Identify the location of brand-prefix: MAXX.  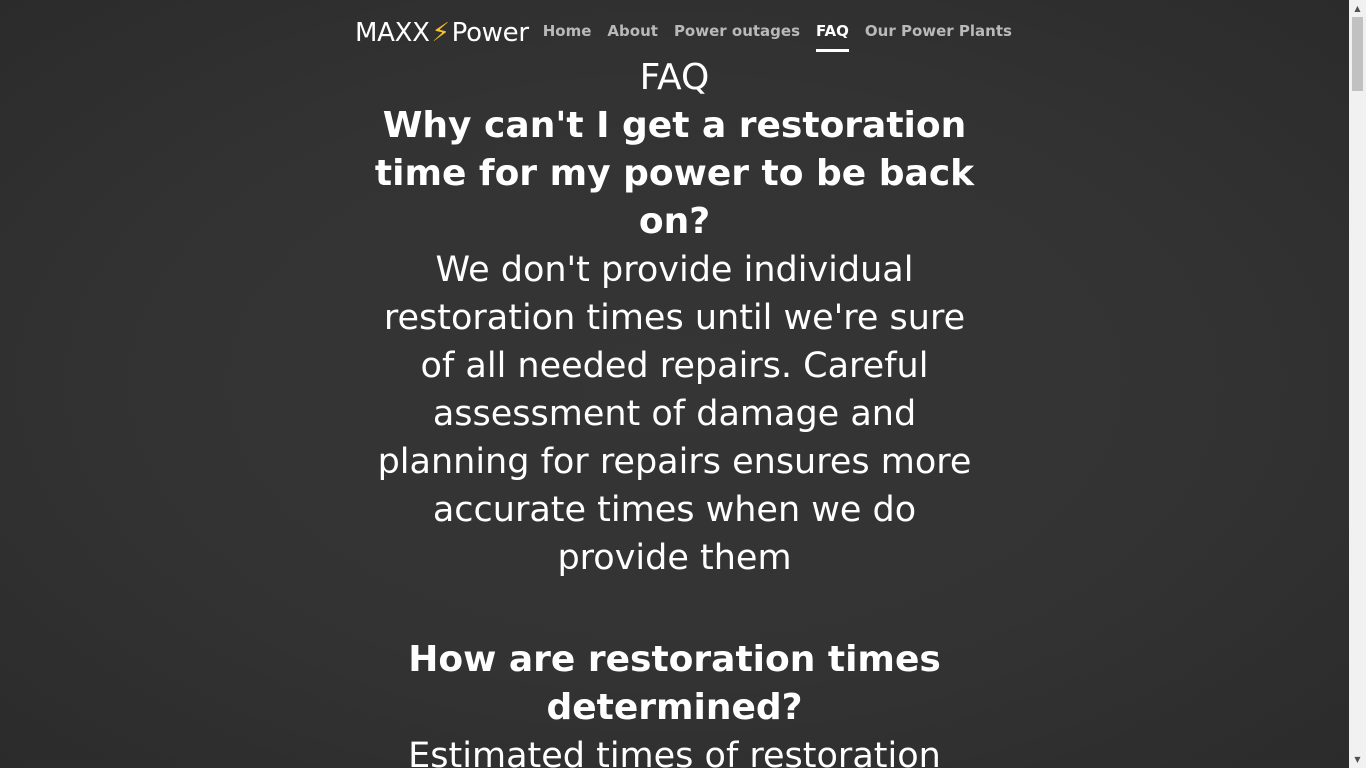
(392, 33).